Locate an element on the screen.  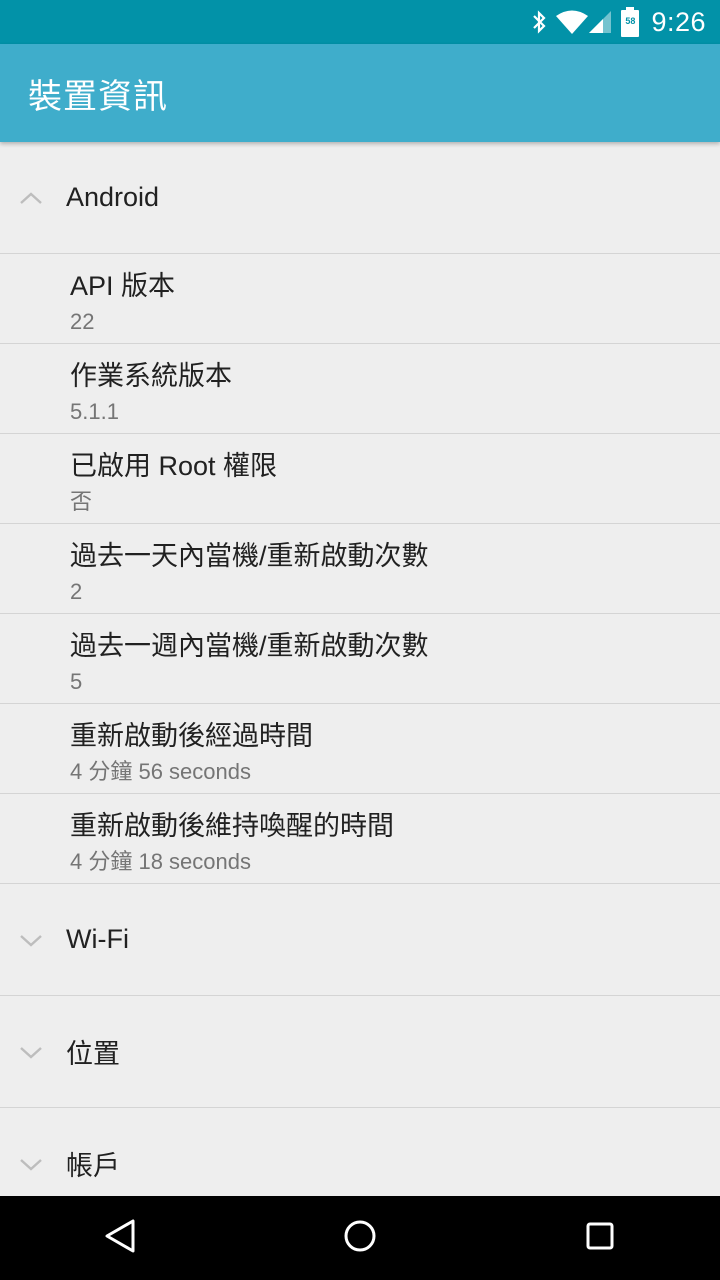
section-label: 位置 is located at coordinates (93, 1054).